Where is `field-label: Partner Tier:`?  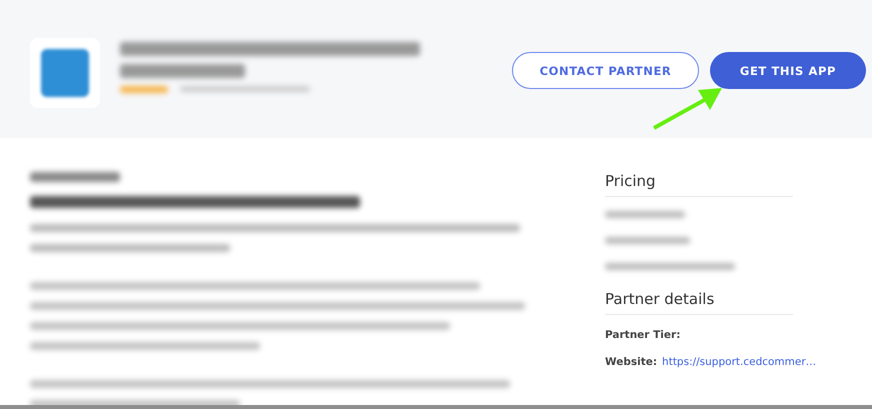
field-label: Partner Tier: is located at coordinates (642, 335).